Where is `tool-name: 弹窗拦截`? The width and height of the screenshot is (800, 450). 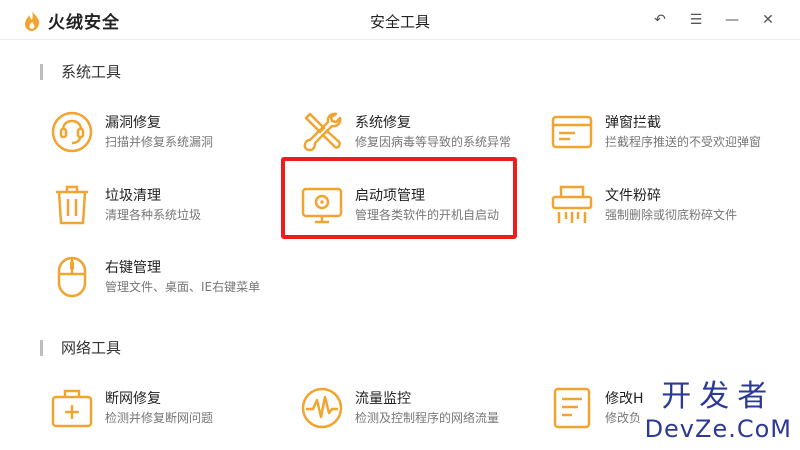 tool-name: 弹窗拦截 is located at coordinates (633, 123).